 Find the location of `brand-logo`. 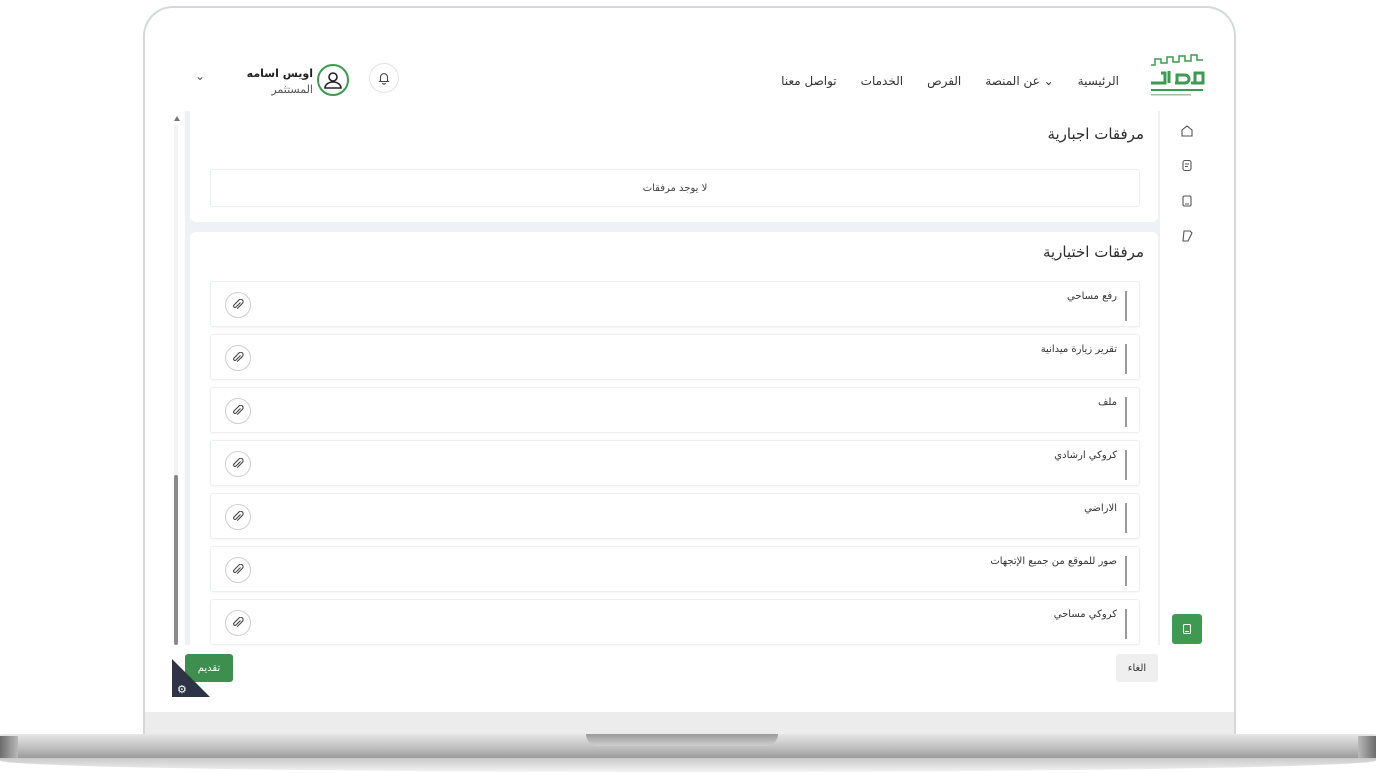

brand-logo is located at coordinates (1177, 78).